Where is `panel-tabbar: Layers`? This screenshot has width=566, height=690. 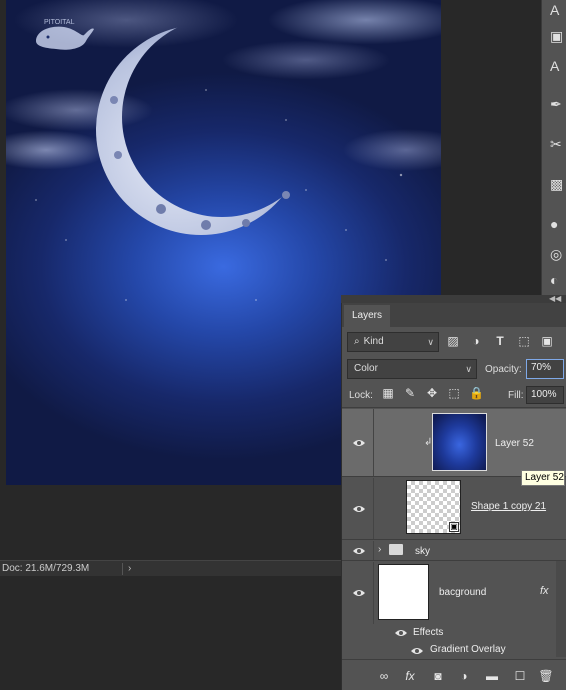
panel-tabbar: Layers is located at coordinates (454, 315).